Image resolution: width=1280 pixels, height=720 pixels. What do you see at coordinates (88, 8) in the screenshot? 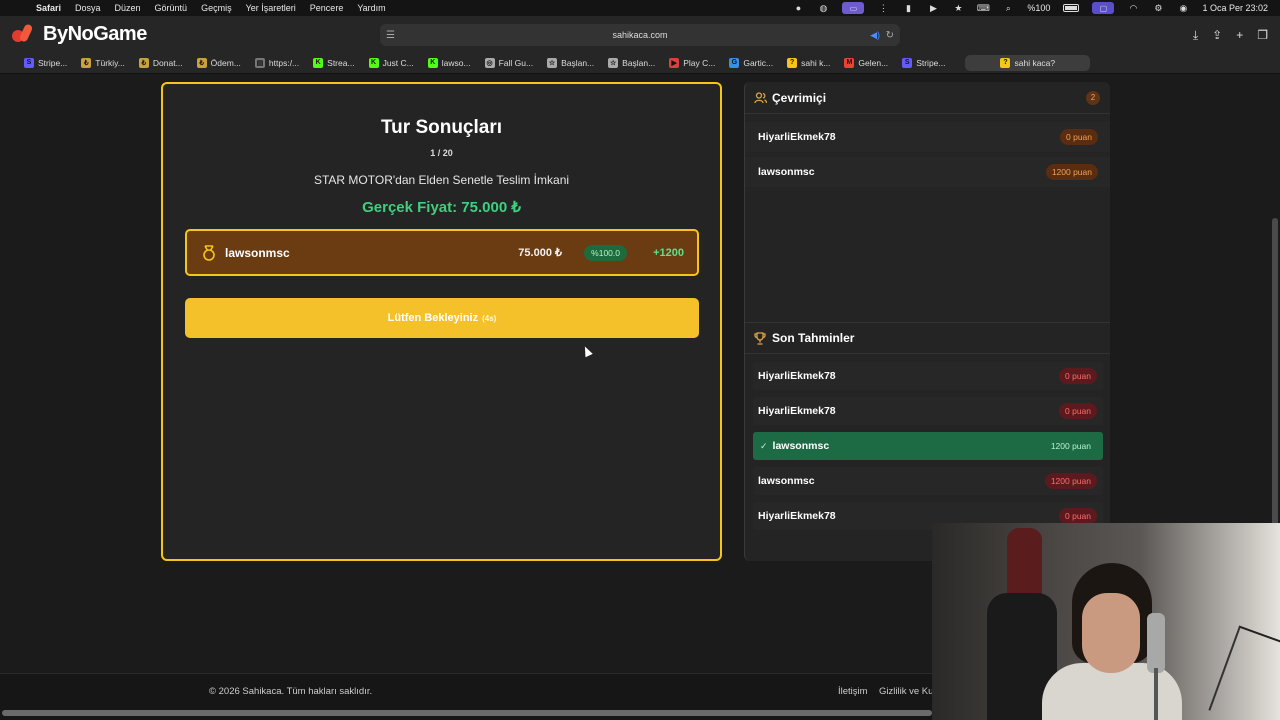
I see `menu-file: Dosya` at bounding box center [88, 8].